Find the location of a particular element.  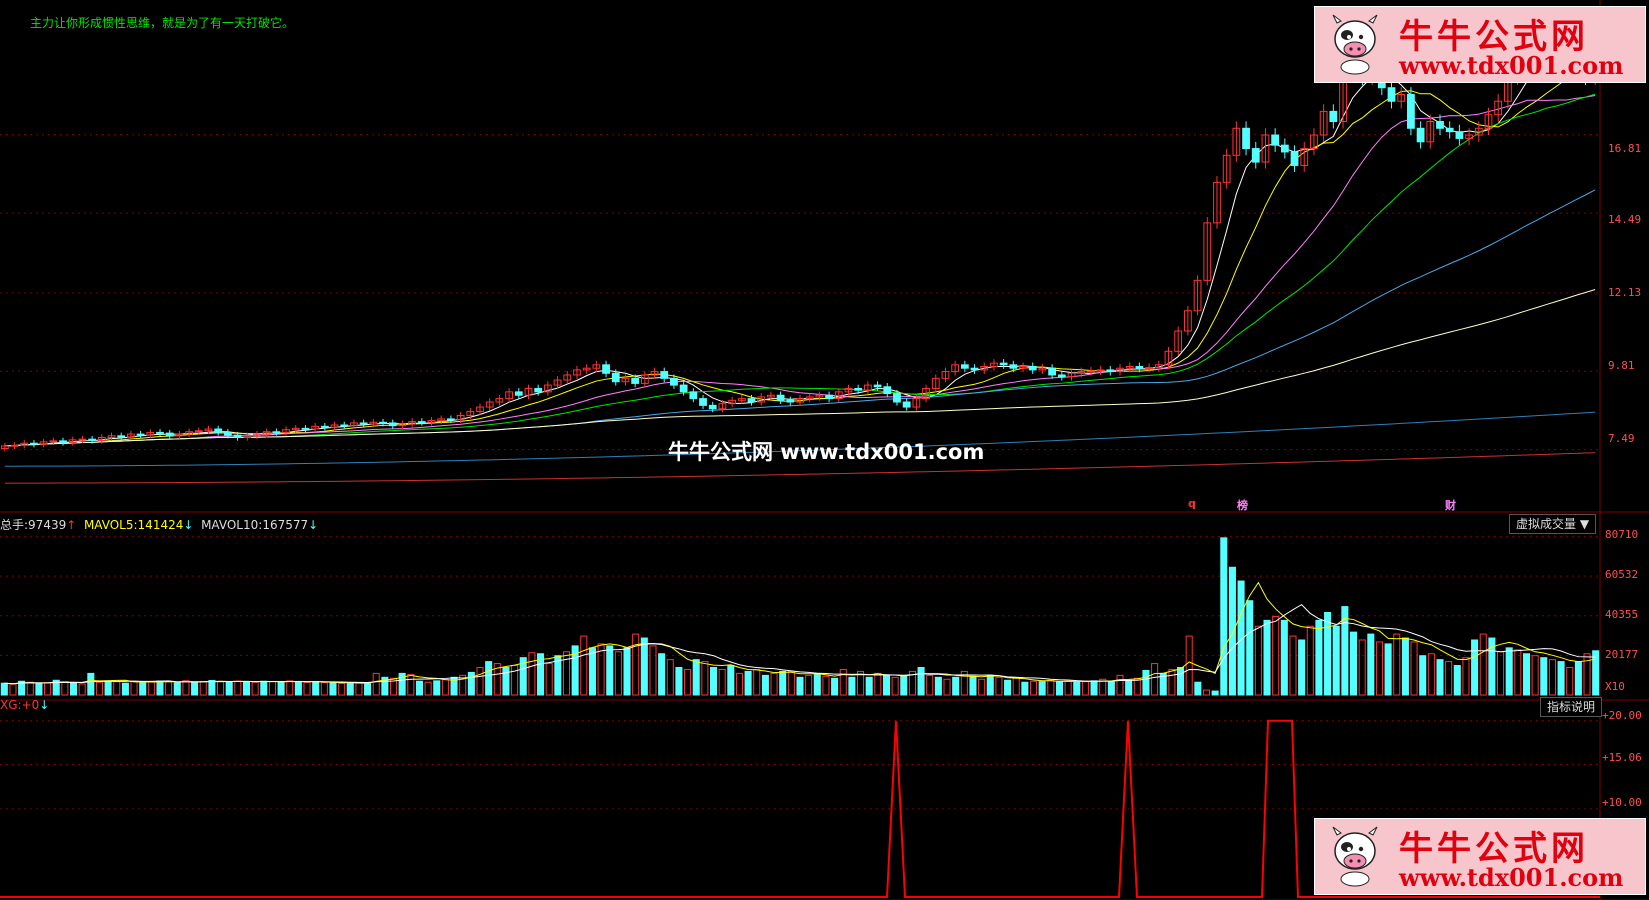

virtual-volume-dropdown: 虚拟成交量 ▼ is located at coordinates (1553, 524).